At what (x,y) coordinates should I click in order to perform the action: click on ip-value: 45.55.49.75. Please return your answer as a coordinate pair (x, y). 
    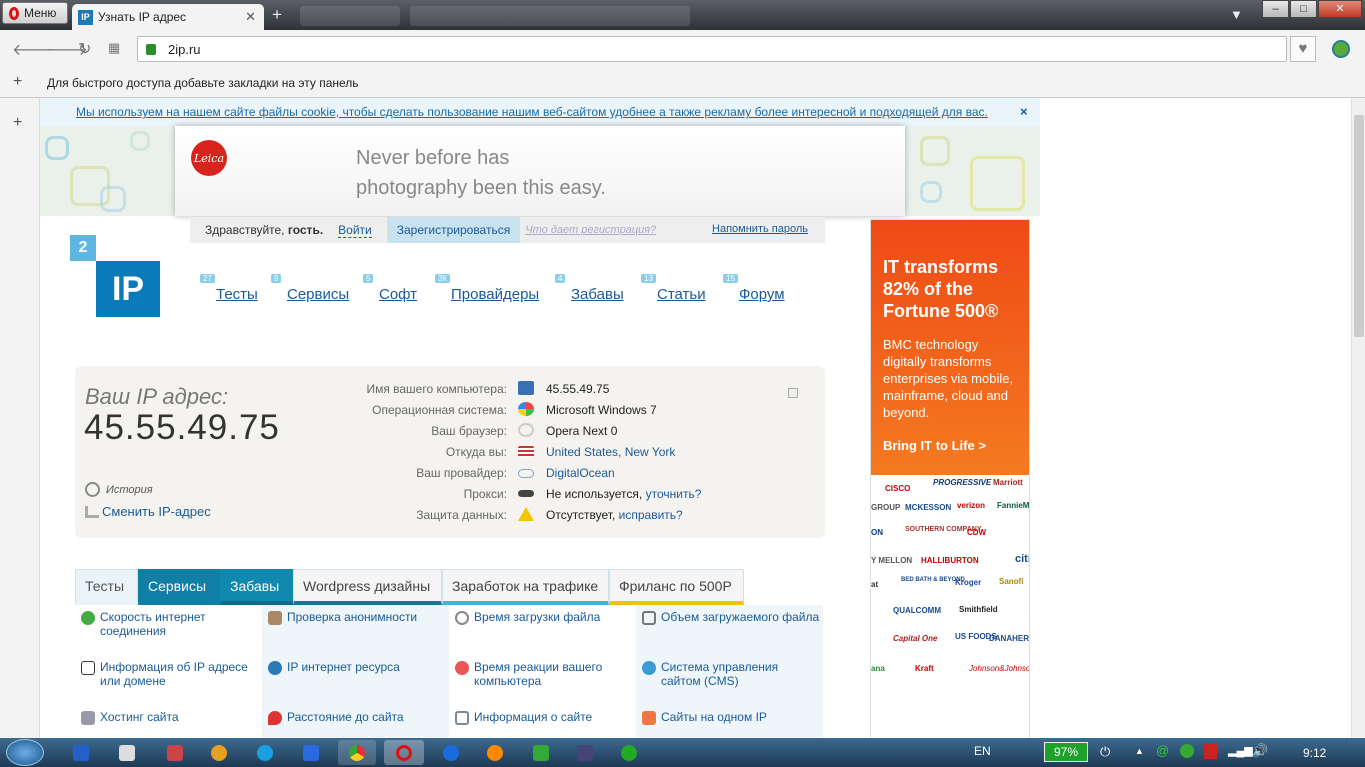
    Looking at the image, I should click on (182, 428).